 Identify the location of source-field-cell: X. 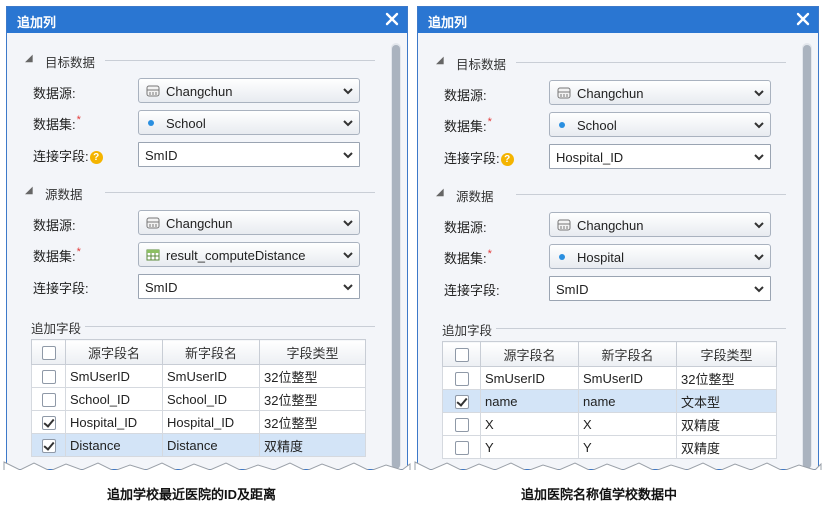
(529, 424).